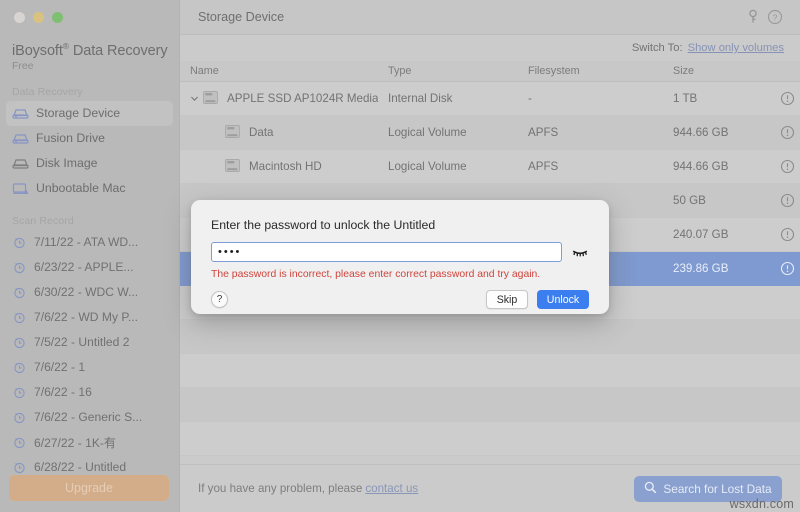  What do you see at coordinates (303, 98) in the screenshot?
I see `row-name-label: APPLE SSD AP1024R Media` at bounding box center [303, 98].